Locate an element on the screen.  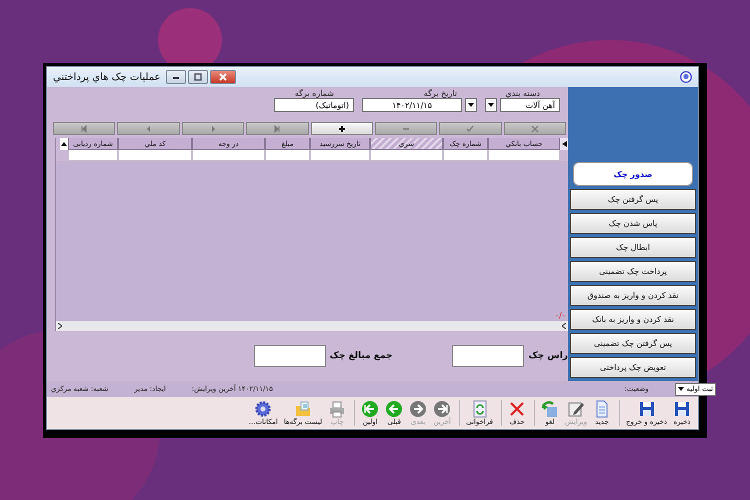
scroll-left-icon is located at coordinates (564, 326).